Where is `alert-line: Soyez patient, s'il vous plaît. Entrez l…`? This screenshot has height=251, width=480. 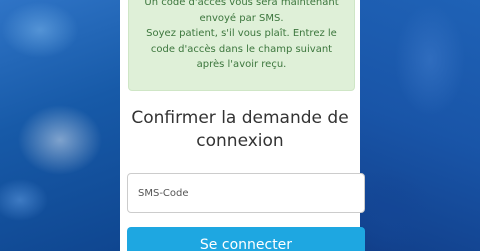
alert-line: Soyez patient, s'il vous plaît. Entrez l… is located at coordinates (241, 34).